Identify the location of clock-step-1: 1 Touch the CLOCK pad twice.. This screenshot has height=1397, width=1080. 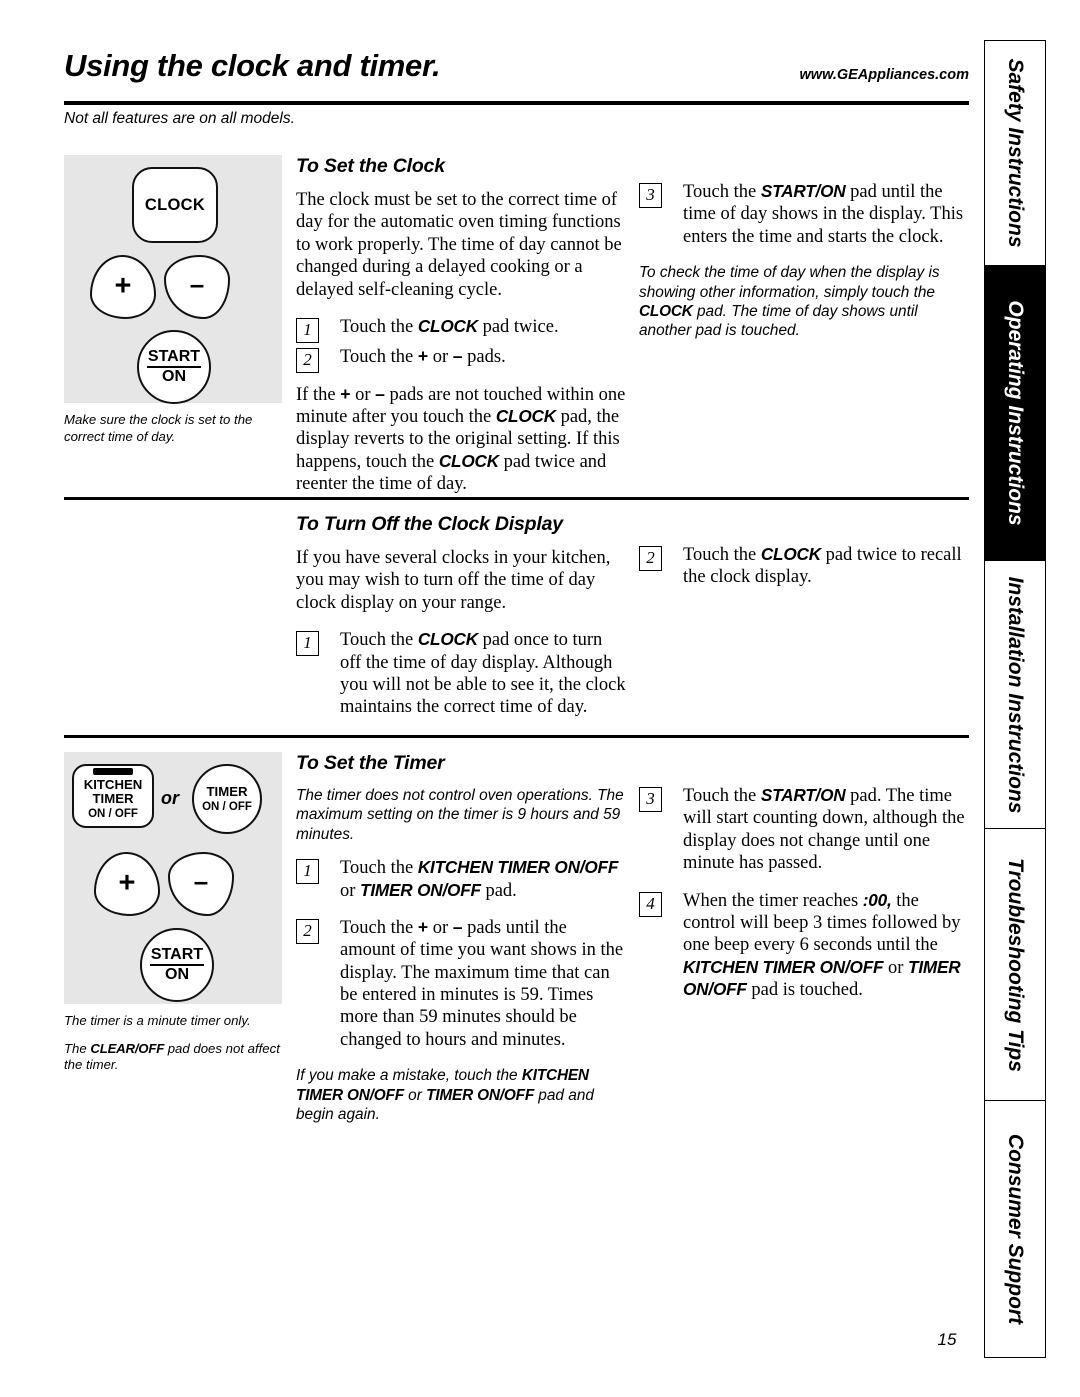
(461, 329).